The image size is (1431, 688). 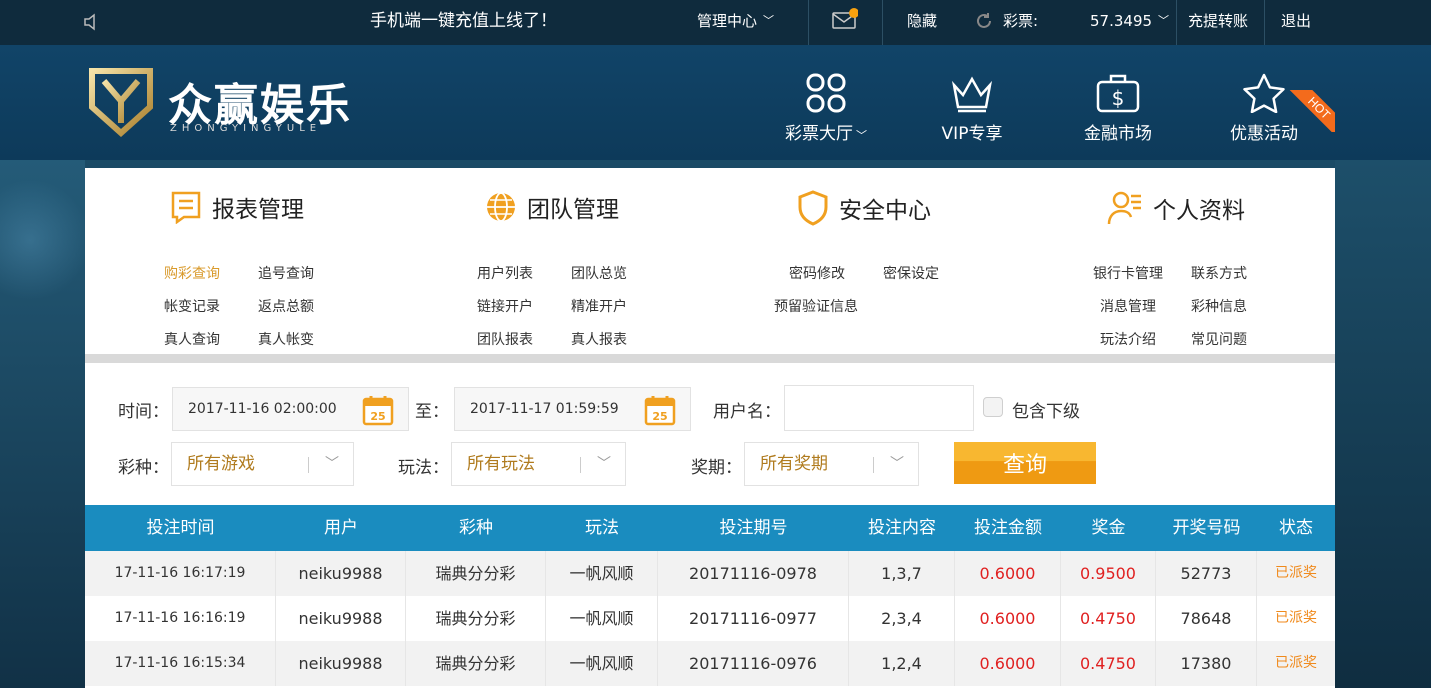 I want to click on link-live-query: 真人查询, so click(x=192, y=339).